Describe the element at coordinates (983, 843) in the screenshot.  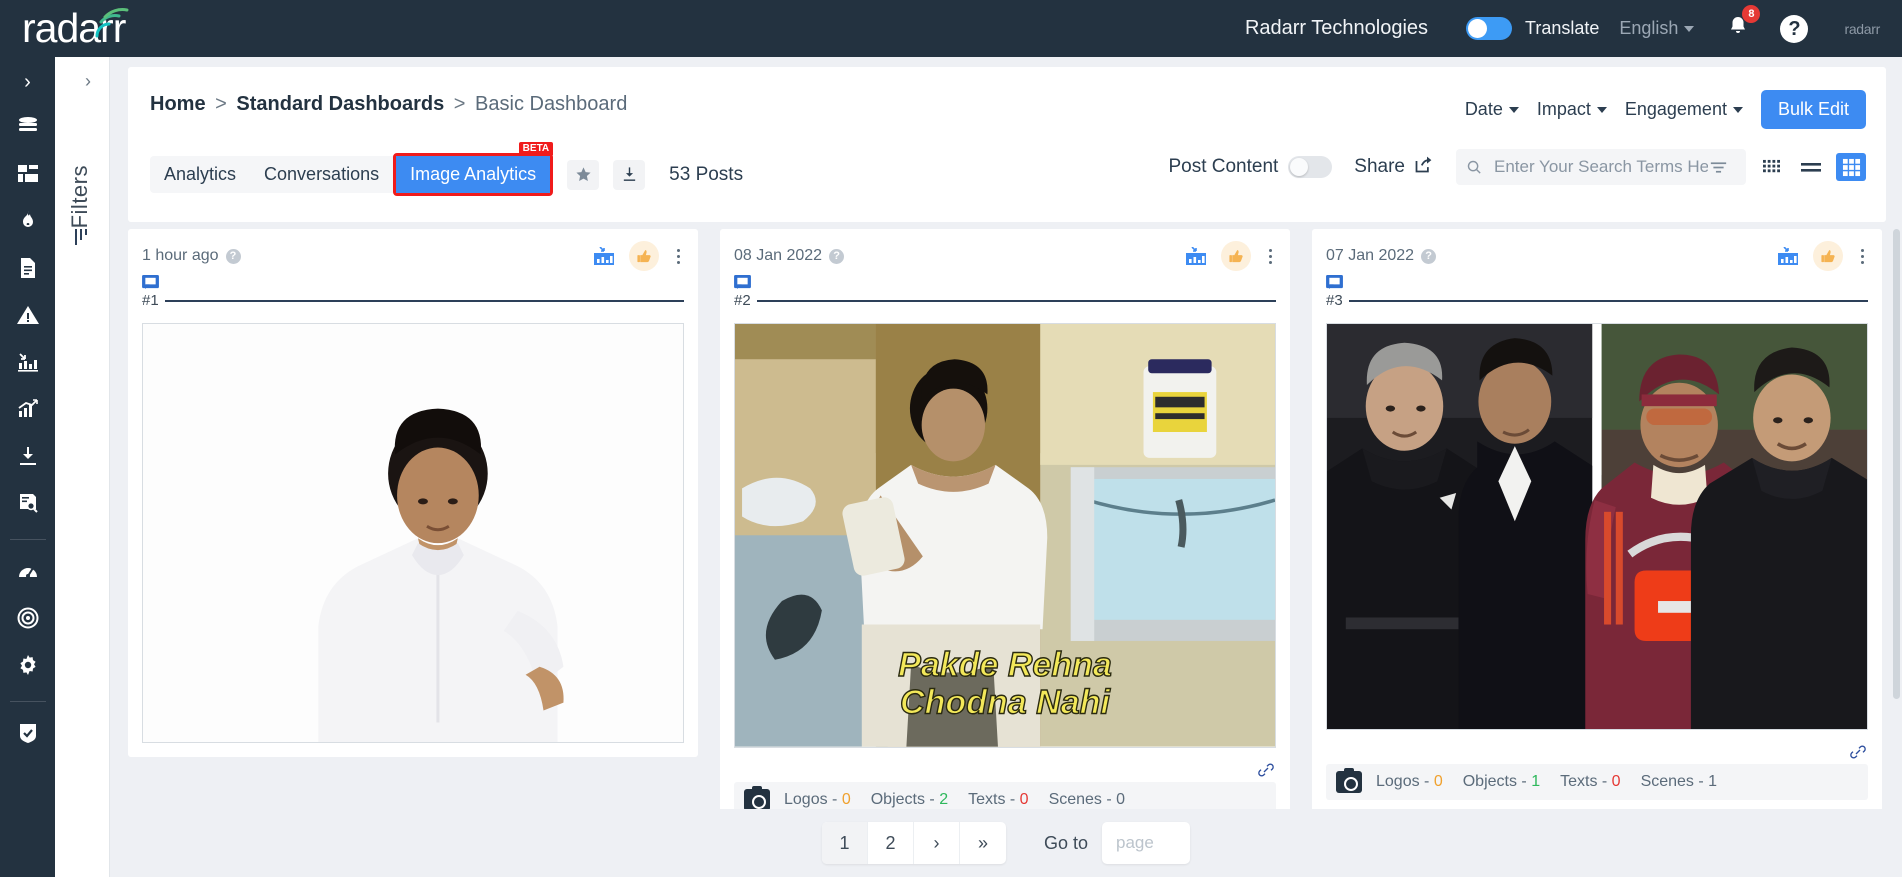
I see `last-page-button: »` at that location.